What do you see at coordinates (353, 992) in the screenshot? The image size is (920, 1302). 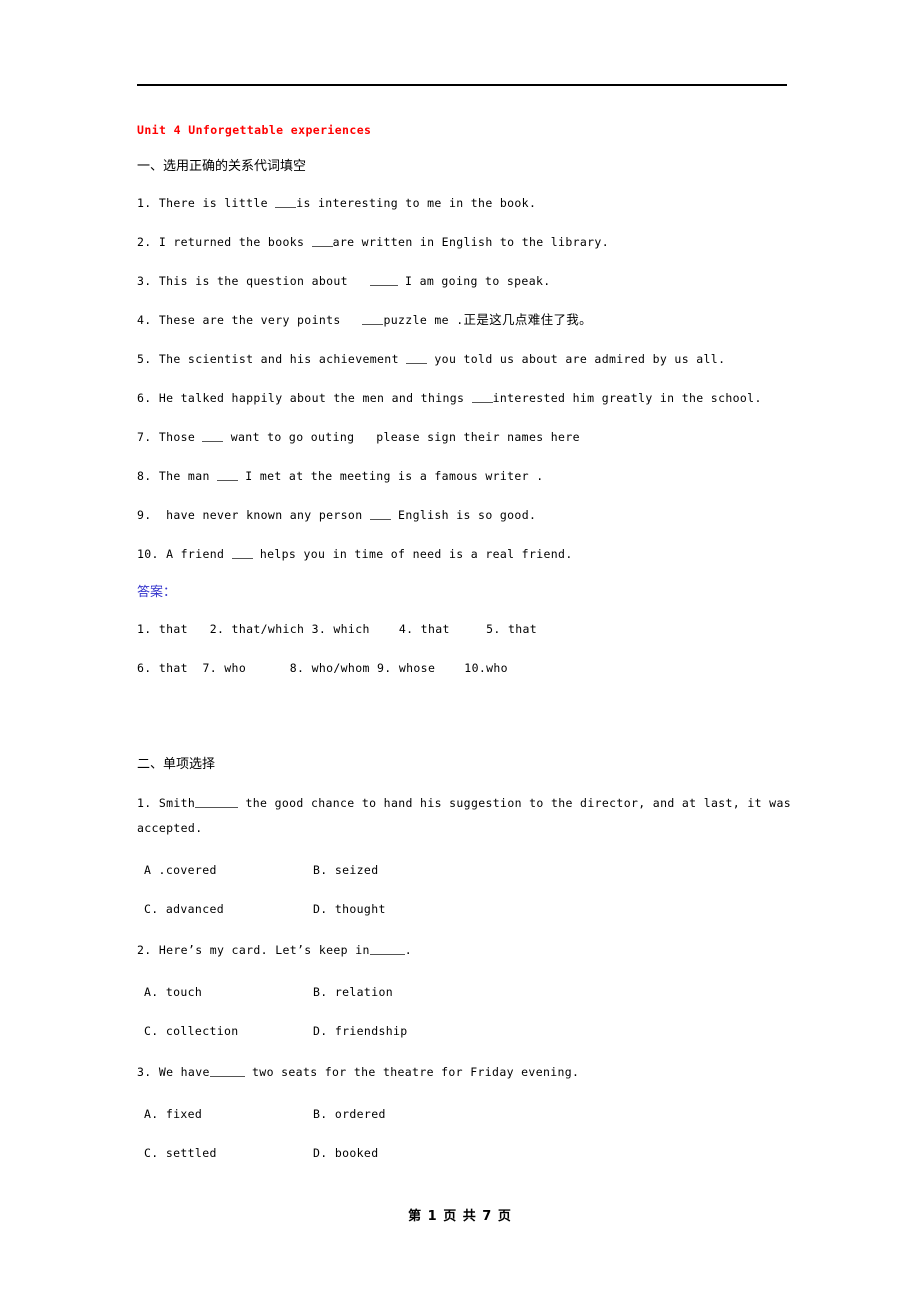 I see `mcq-option: B. relation` at bounding box center [353, 992].